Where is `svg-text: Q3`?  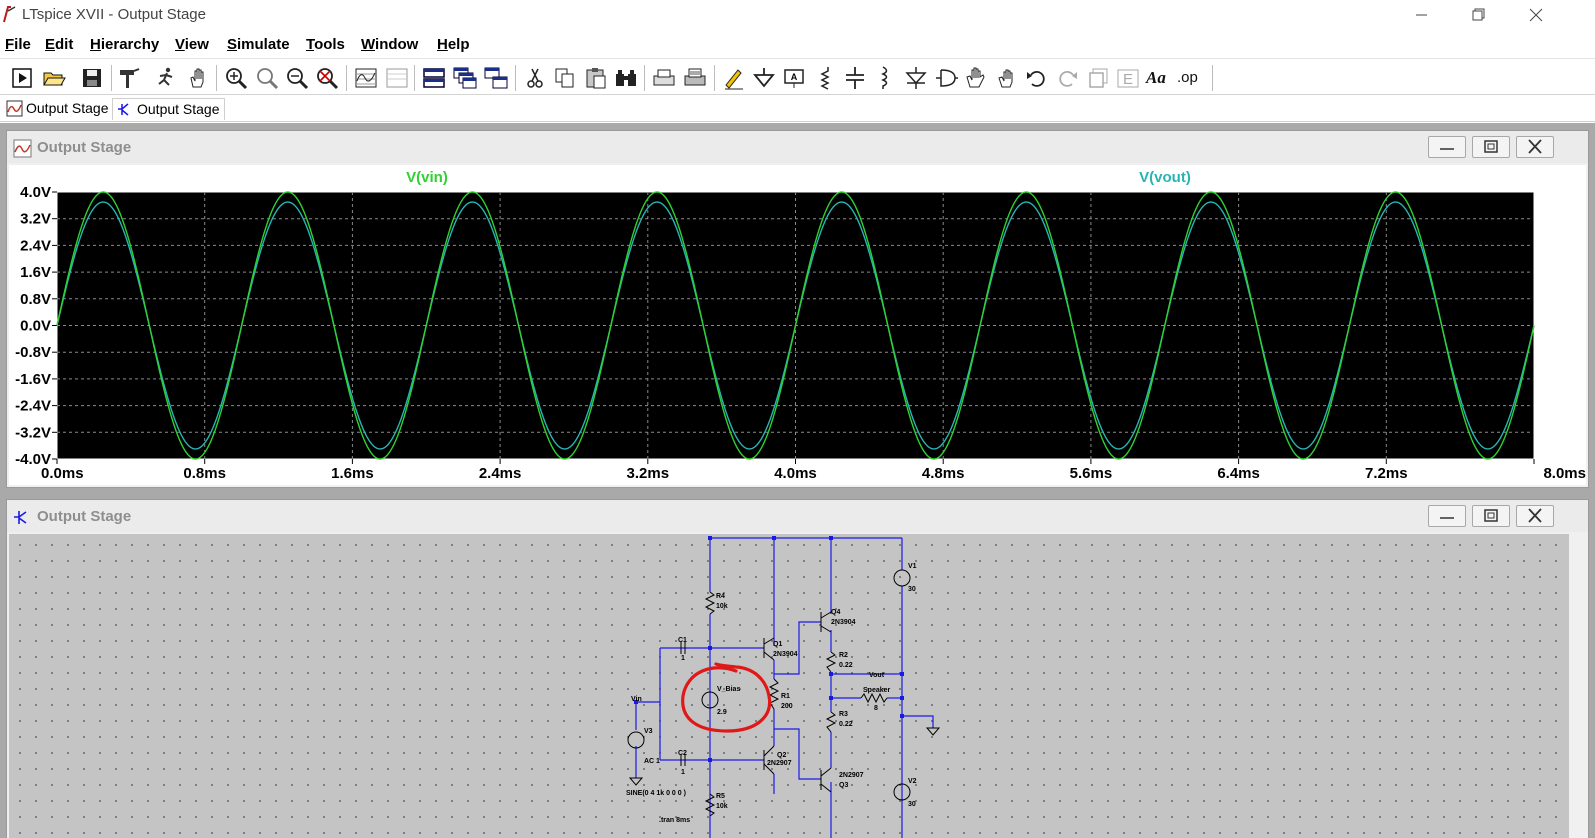
svg-text: Q3 is located at coordinates (843, 785).